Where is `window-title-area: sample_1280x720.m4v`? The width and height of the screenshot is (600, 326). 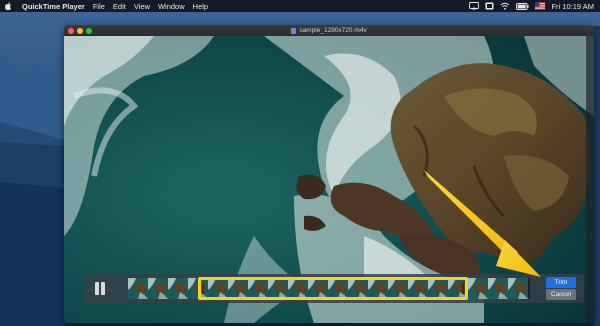 window-title-area: sample_1280x720.m4v is located at coordinates (329, 30).